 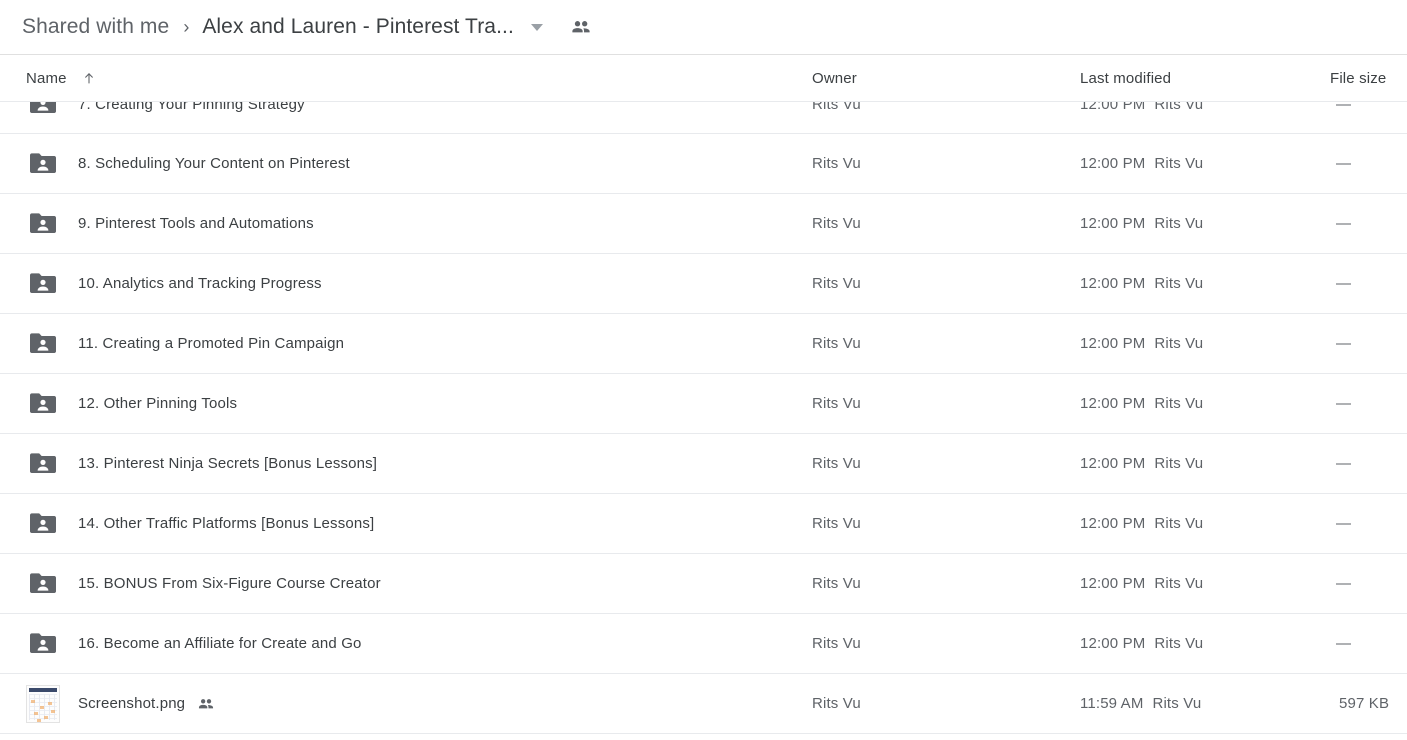 I want to click on file-size-cell: 597 KB, so click(x=1364, y=703).